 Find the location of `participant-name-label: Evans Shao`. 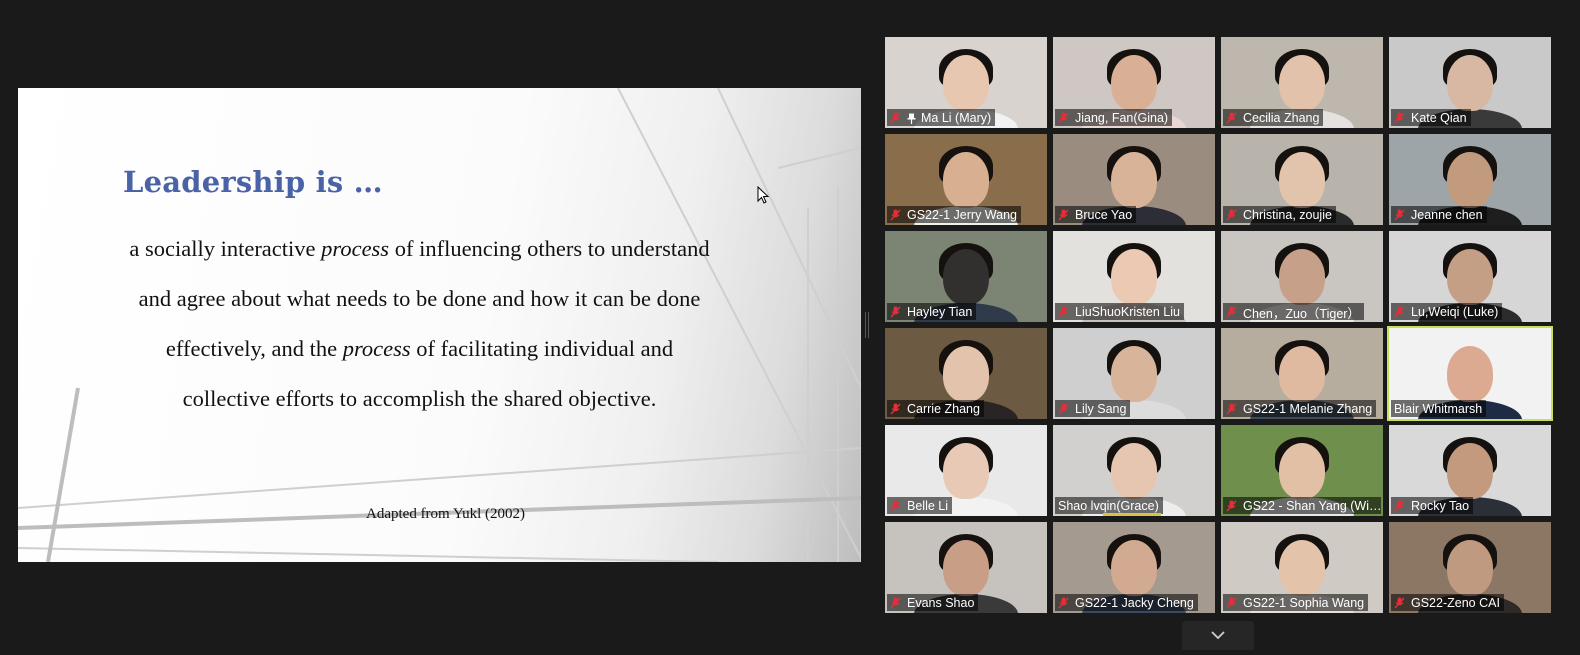

participant-name-label: Evans Shao is located at coordinates (933, 602).